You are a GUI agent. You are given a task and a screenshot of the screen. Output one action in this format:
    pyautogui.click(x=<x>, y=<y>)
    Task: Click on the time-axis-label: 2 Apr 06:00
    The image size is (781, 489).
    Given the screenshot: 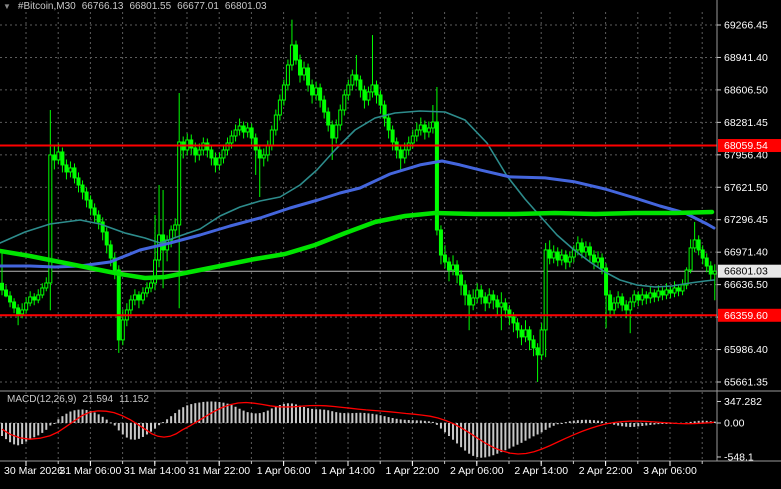 What is the action you would take?
    pyautogui.click(x=477, y=471)
    